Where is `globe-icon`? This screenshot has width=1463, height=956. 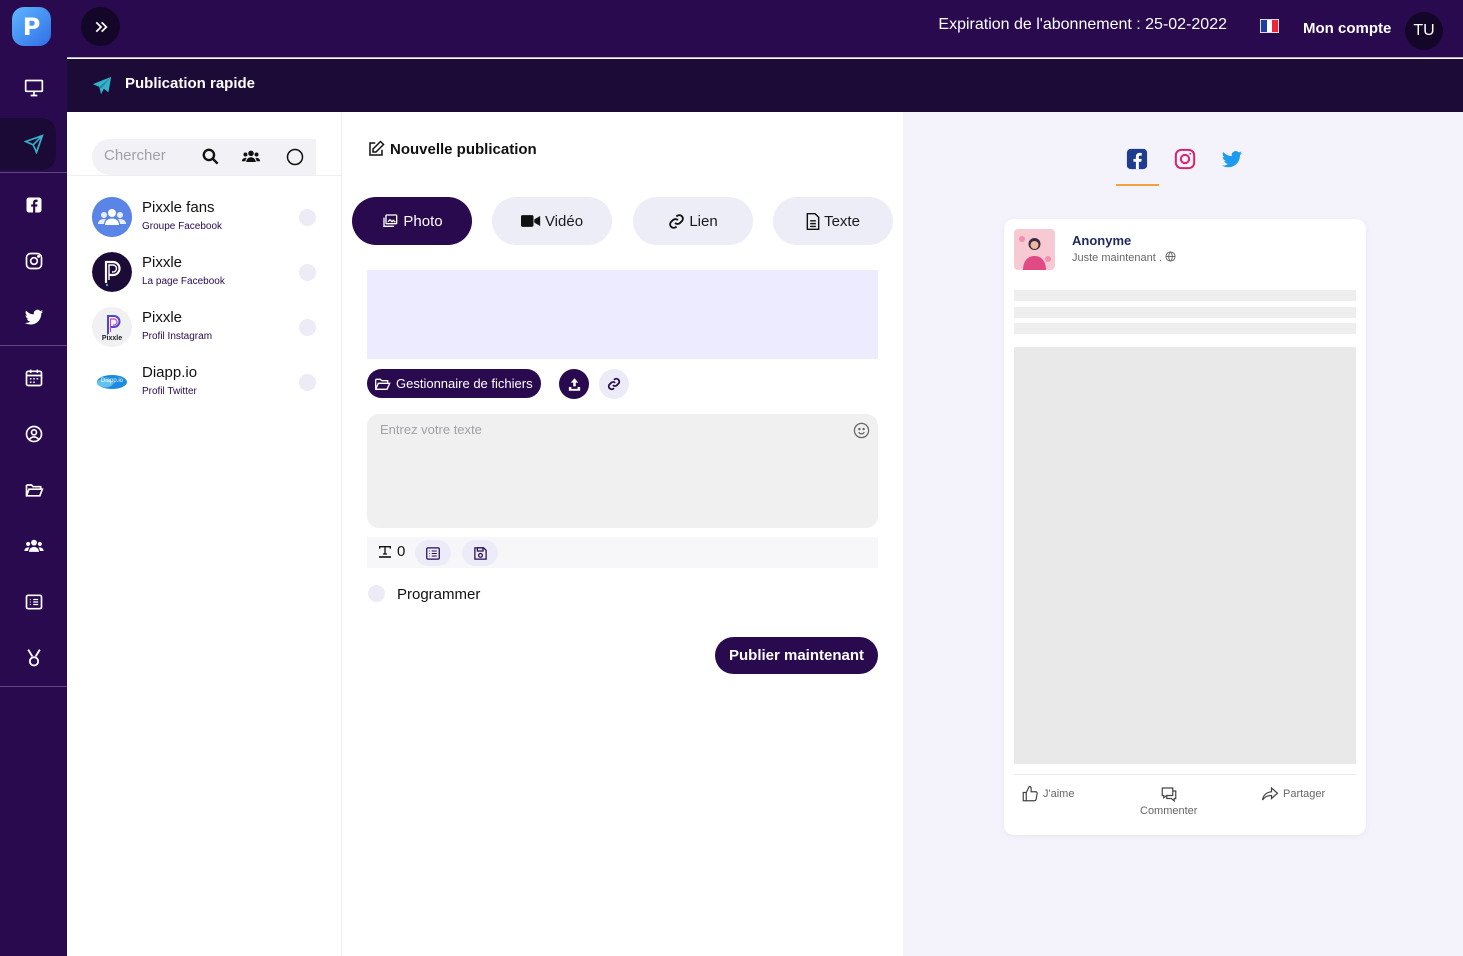 globe-icon is located at coordinates (1170, 256).